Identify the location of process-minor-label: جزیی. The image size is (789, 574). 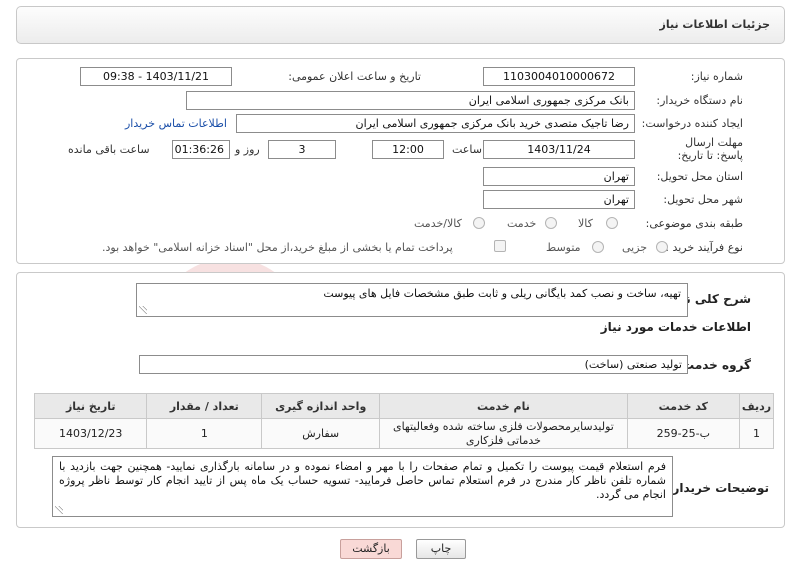
(635, 247).